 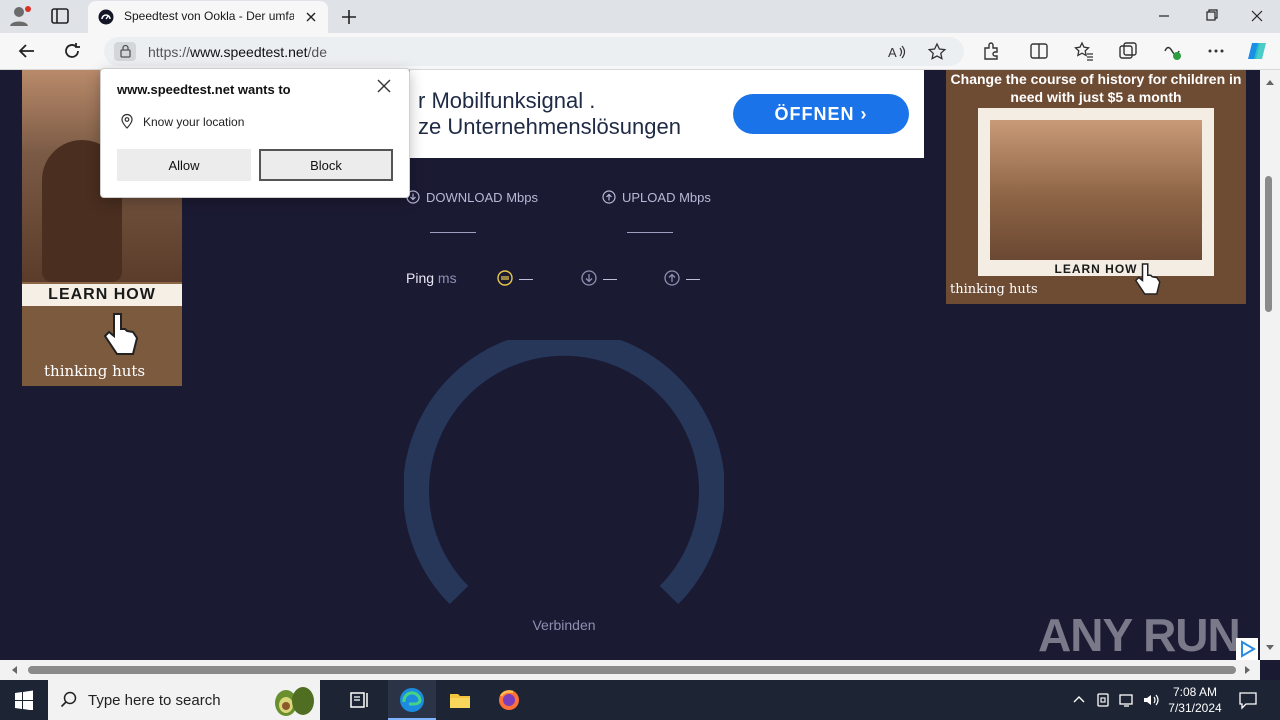 What do you see at coordinates (169, 52) in the screenshot?
I see `url-prefix: https://` at bounding box center [169, 52].